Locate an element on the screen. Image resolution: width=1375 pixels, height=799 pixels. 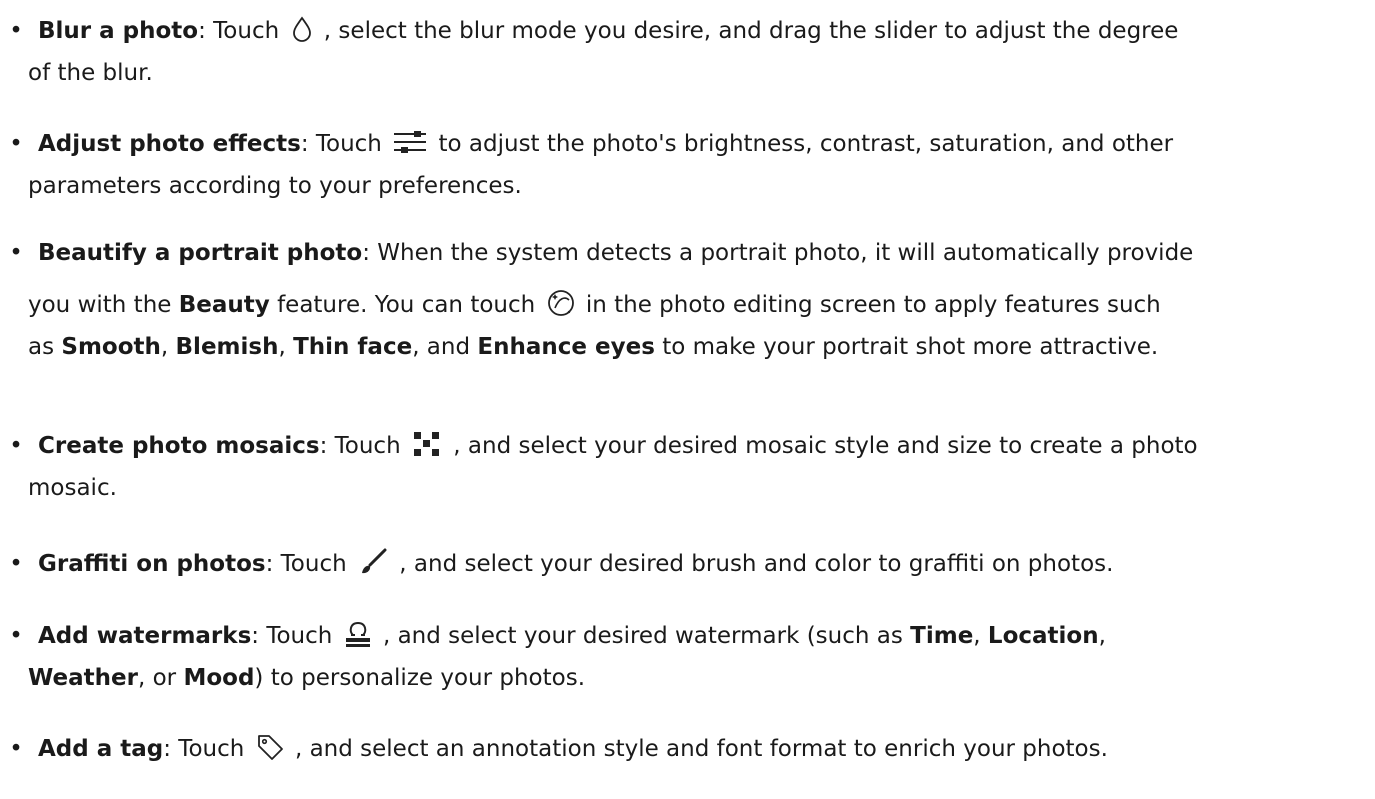
term-beautify: Beautify a portrait photo is located at coordinates (200, 253).